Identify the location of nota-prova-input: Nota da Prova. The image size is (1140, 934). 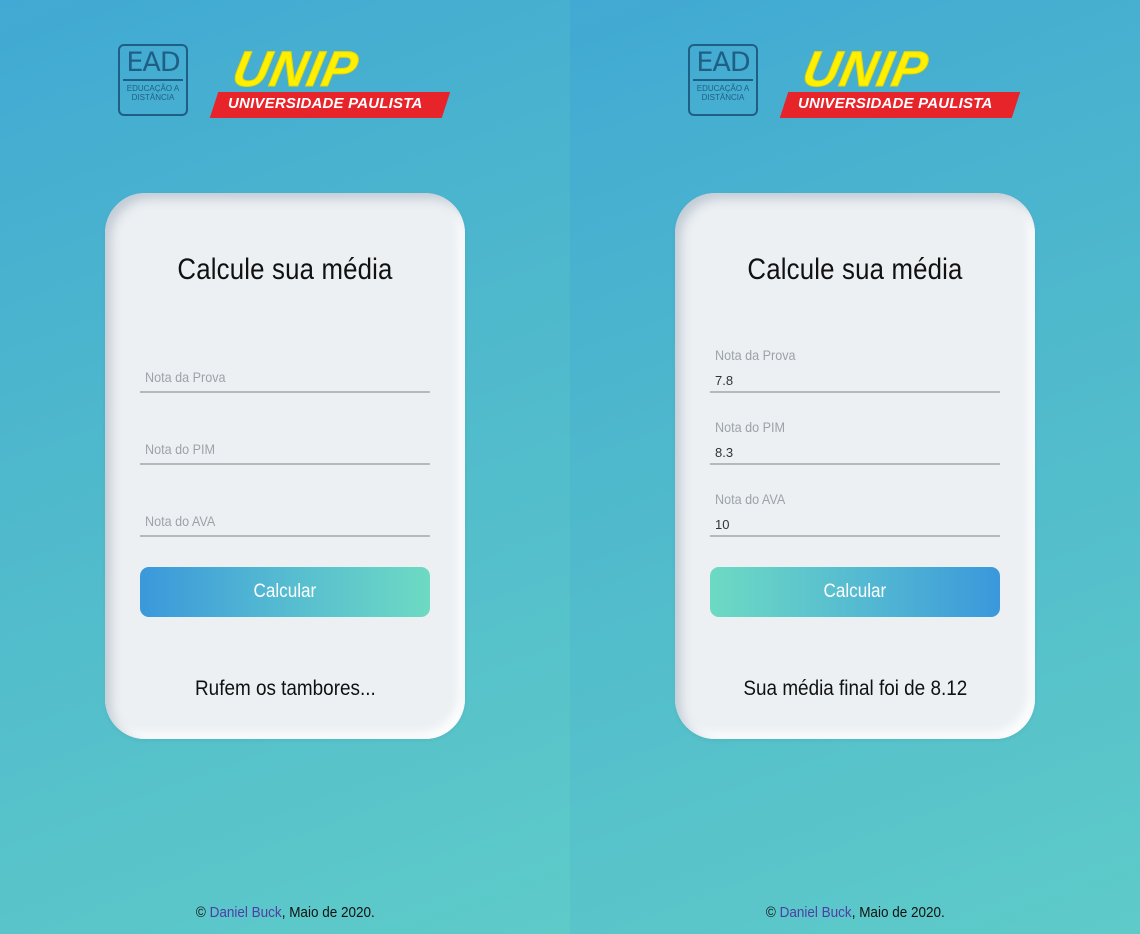
(285, 368).